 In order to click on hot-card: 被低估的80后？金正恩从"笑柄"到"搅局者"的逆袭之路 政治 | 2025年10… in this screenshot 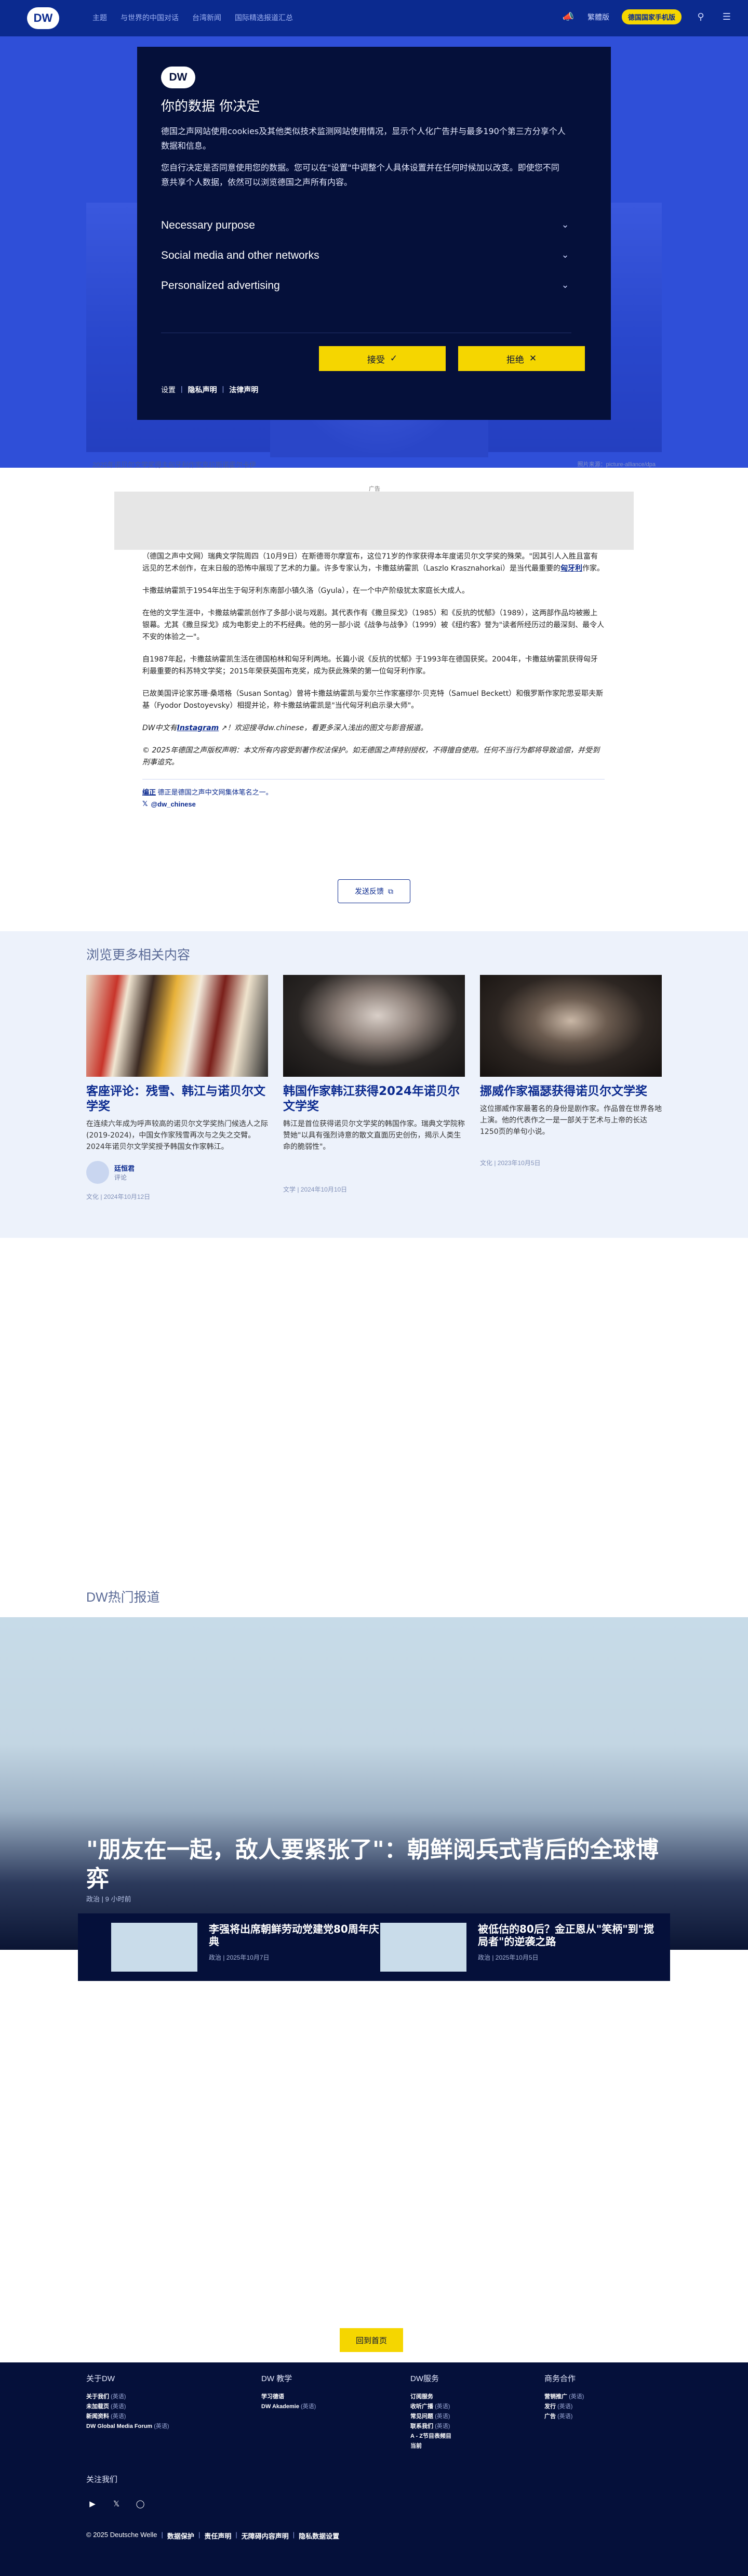, I will do `click(517, 1947)`.